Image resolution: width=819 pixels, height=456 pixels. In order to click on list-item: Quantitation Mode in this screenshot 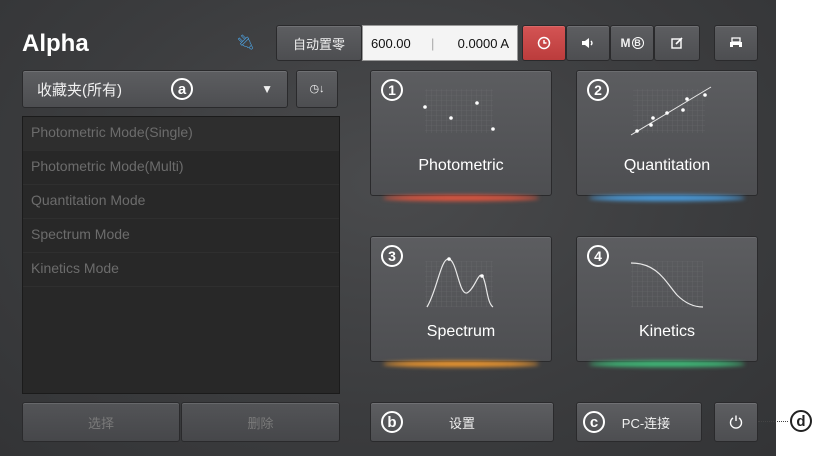, I will do `click(181, 202)`.